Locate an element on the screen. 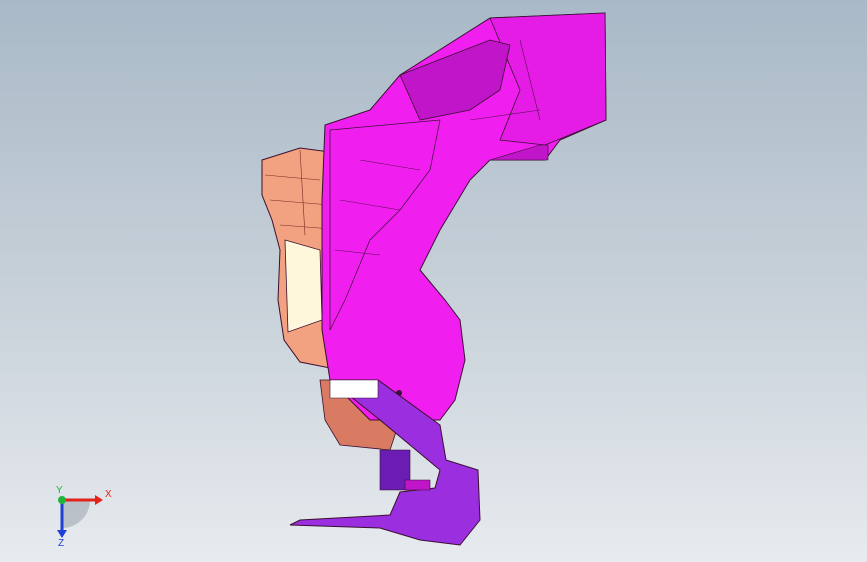 The width and height of the screenshot is (867, 562). x-axis-label: X is located at coordinates (108, 494).